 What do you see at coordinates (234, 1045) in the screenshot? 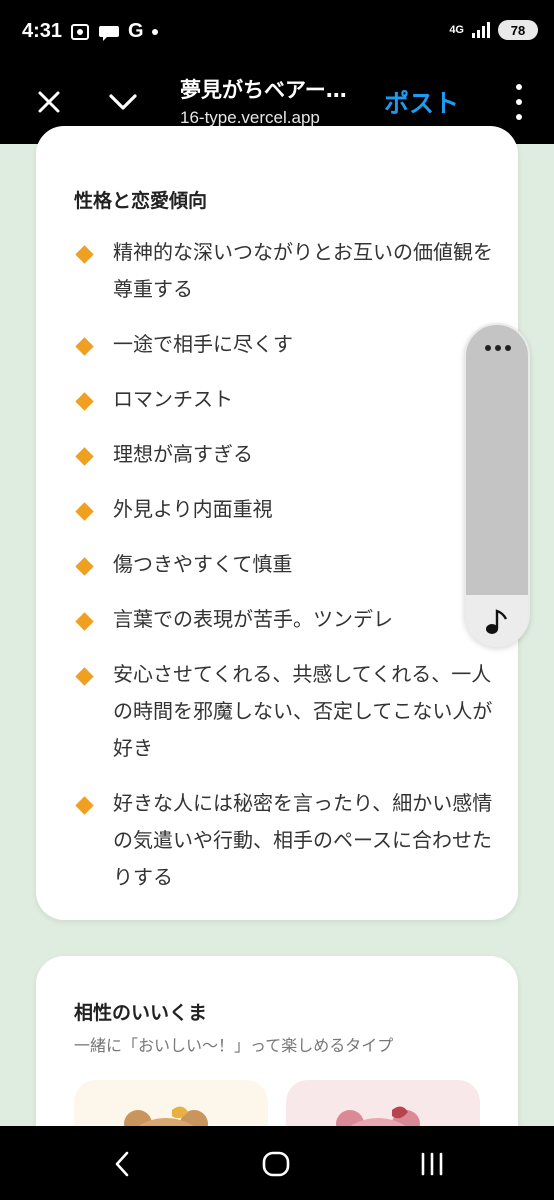
I see `compatible-subtitle: 一緒に「おいしい〜！」って楽しめるタイプ` at bounding box center [234, 1045].